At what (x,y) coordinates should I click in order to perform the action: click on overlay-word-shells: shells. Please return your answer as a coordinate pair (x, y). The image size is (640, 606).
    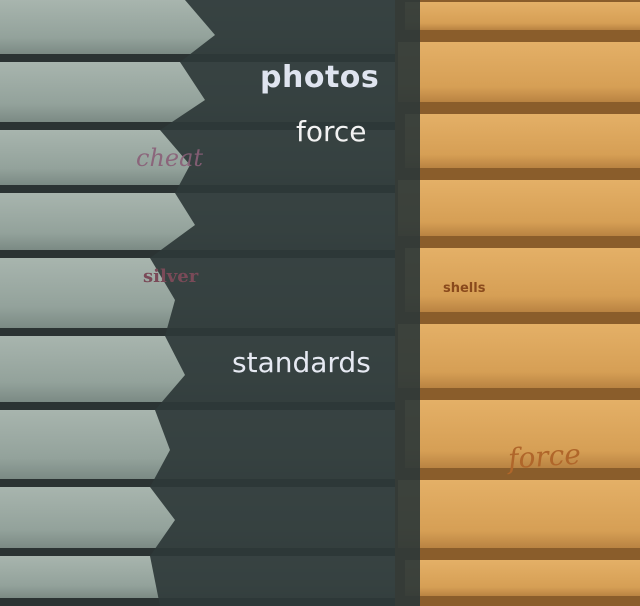
    Looking at the image, I should click on (464, 288).